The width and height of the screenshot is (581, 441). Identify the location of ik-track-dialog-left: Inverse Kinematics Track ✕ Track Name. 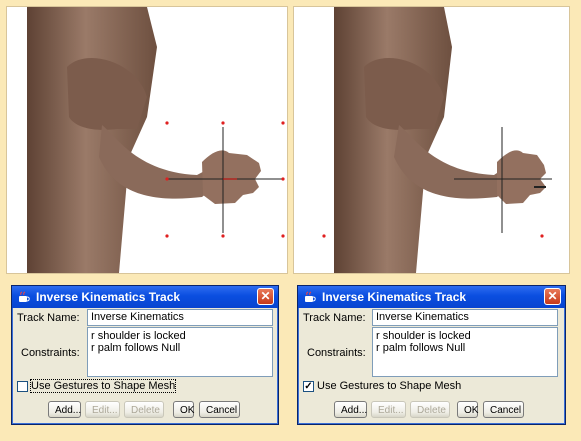
(145, 355).